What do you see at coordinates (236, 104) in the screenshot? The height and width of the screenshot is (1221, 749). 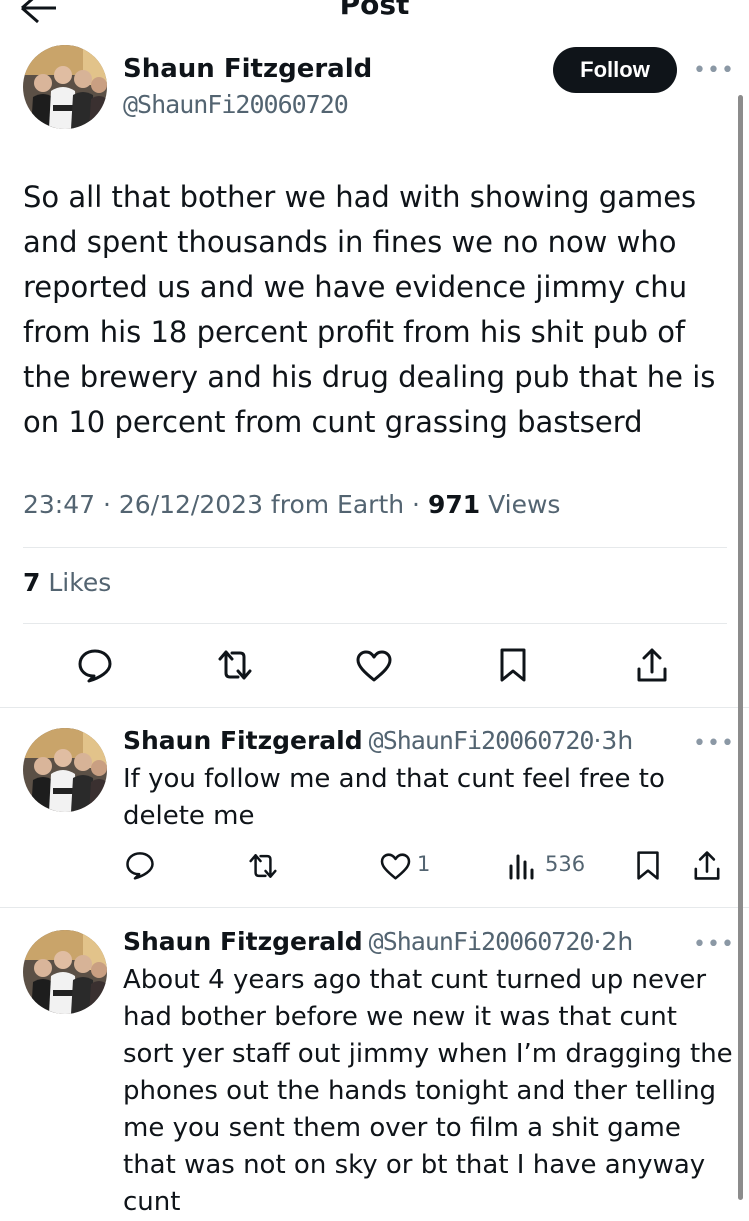 I see `author-handle: @ShaunFi20060720` at bounding box center [236, 104].